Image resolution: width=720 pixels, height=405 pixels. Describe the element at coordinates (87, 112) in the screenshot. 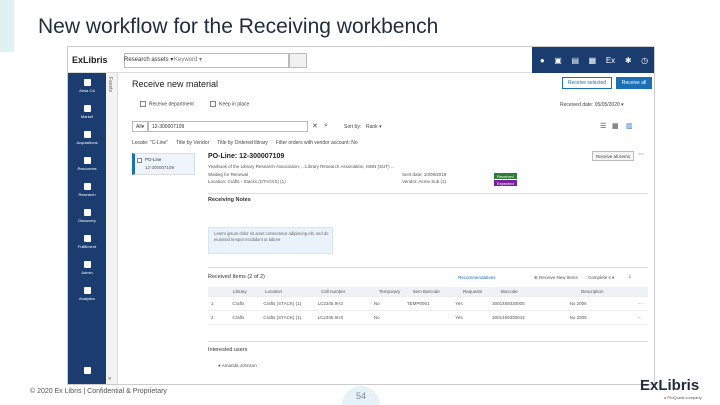

I see `sidebar-item-market: Market` at that location.